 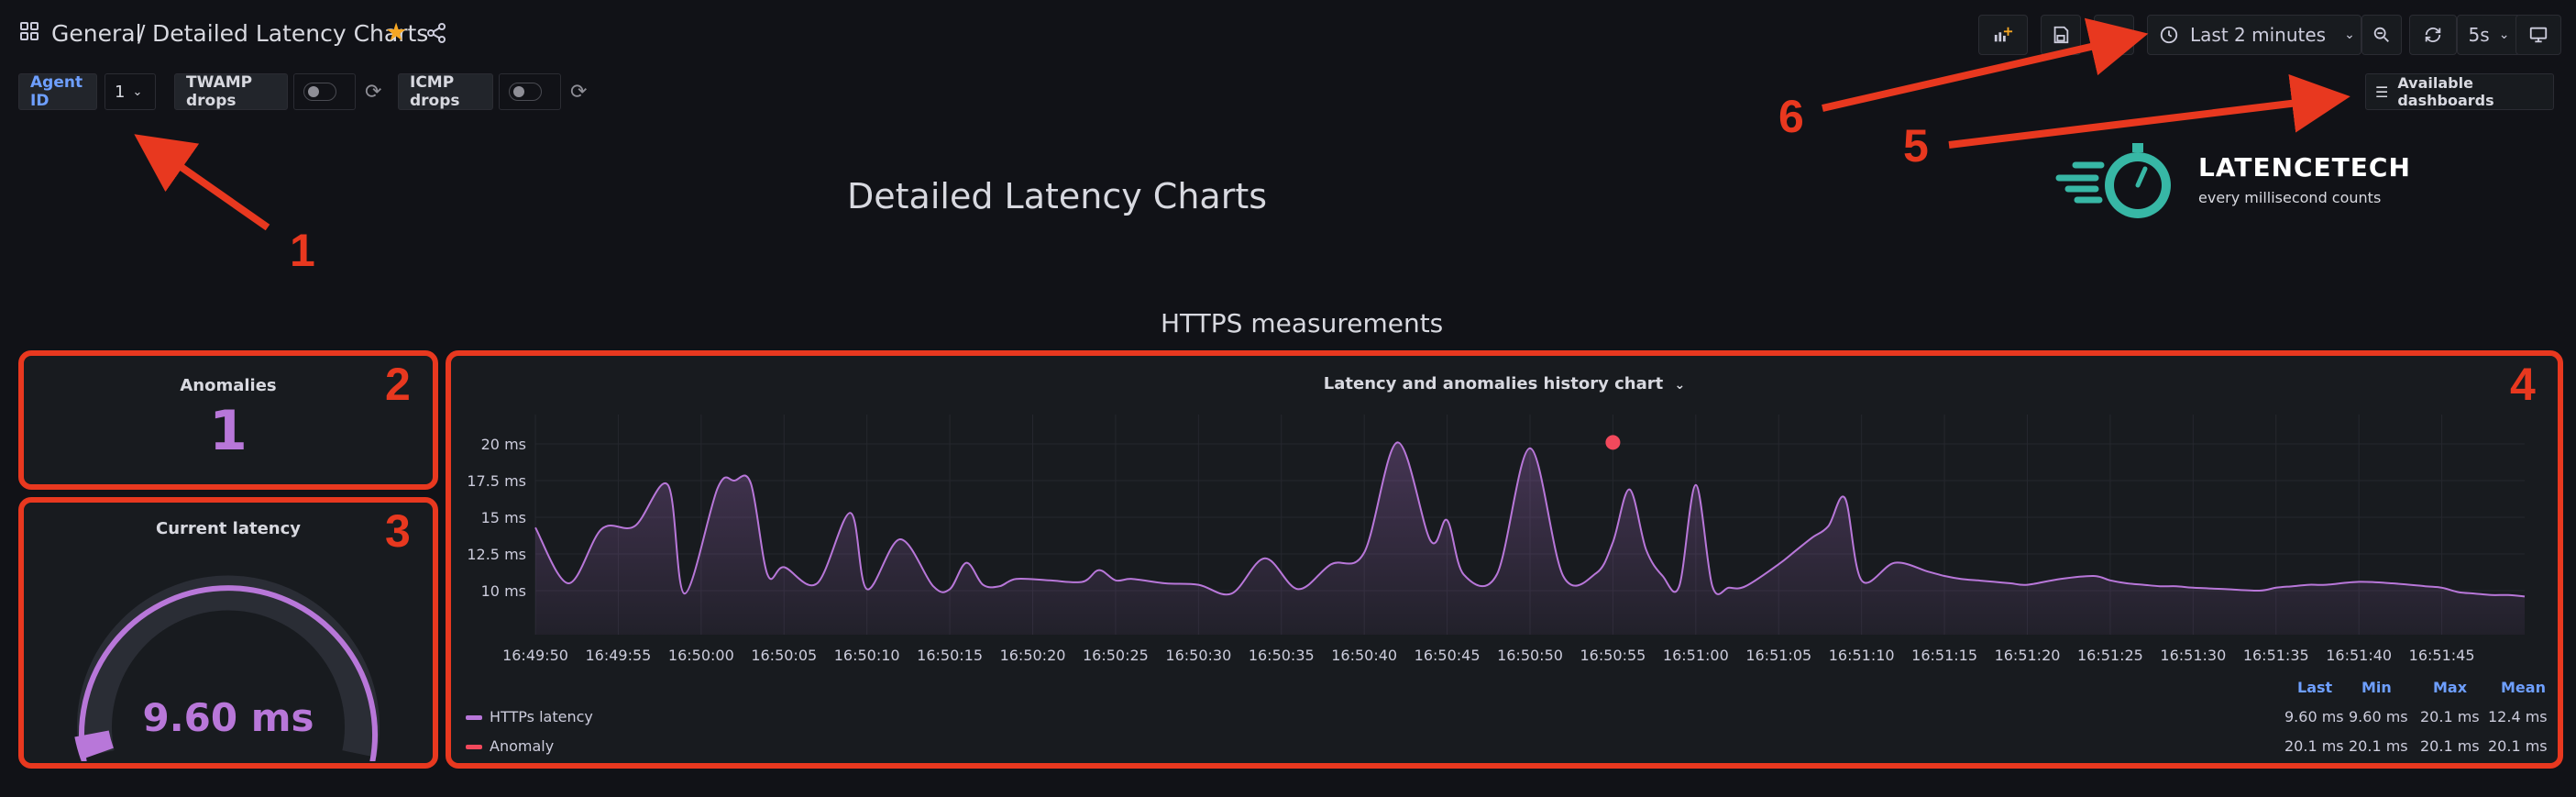 I want to click on x-tick-label: 16:51:00, so click(x=1696, y=656).